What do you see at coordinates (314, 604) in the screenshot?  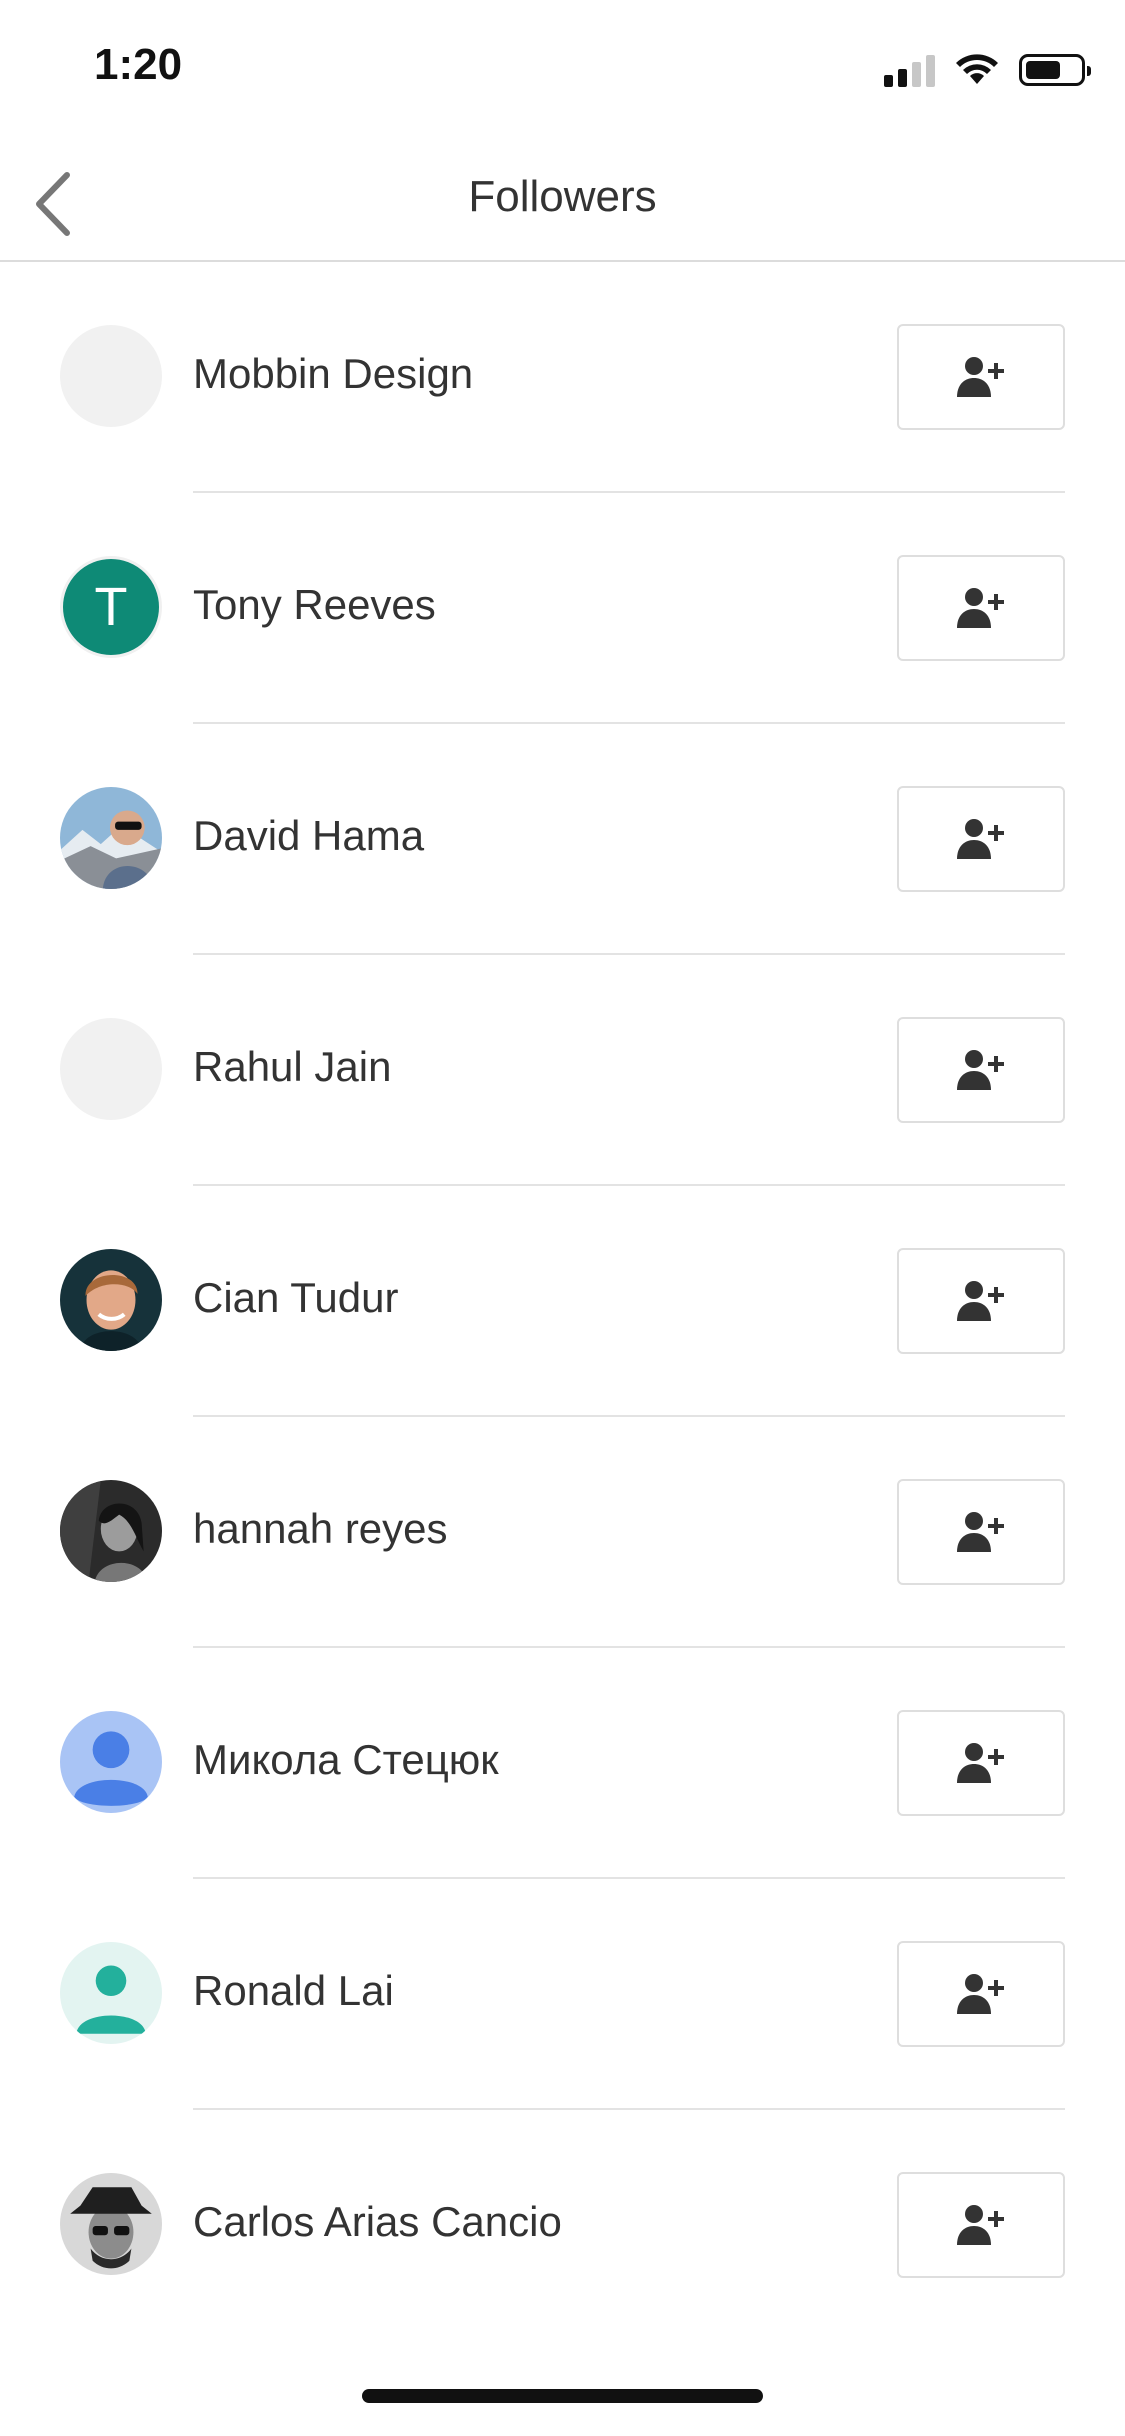 I see `follower-name: Tony Reeves` at bounding box center [314, 604].